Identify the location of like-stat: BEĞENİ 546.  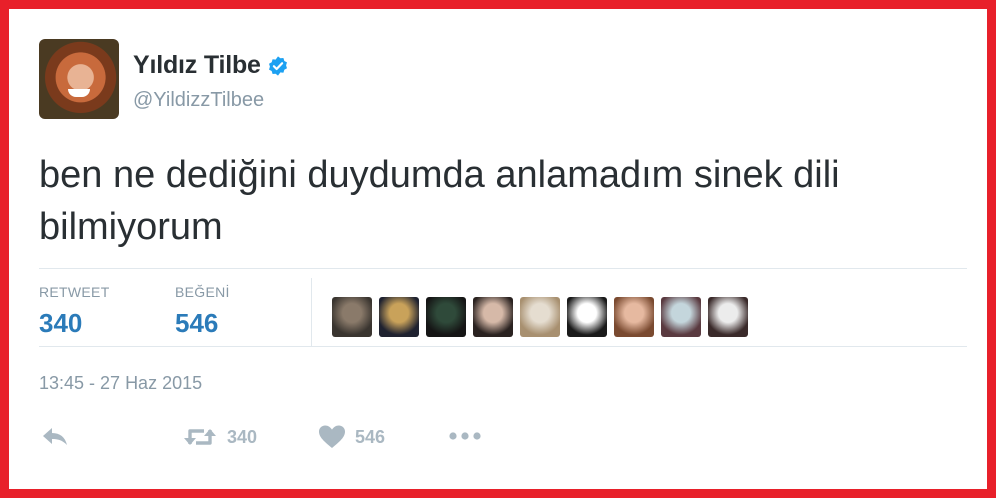
(202, 311).